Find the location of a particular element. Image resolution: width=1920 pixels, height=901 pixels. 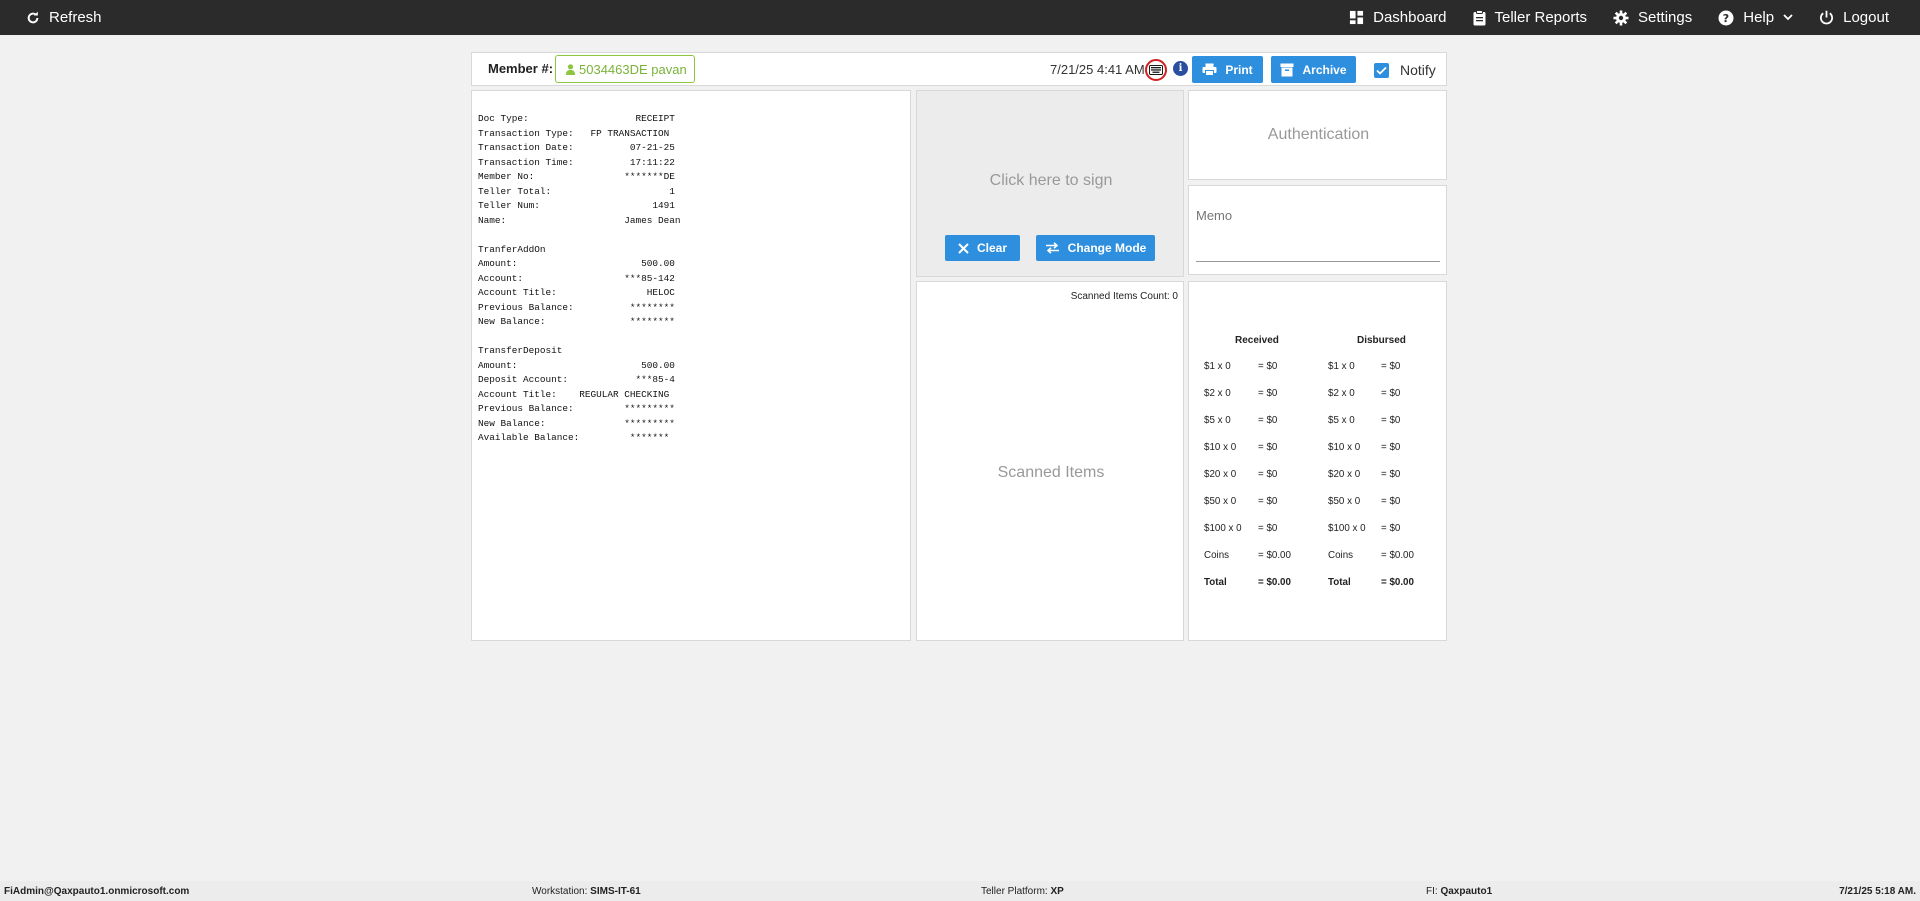

archive-icon is located at coordinates (1287, 69).